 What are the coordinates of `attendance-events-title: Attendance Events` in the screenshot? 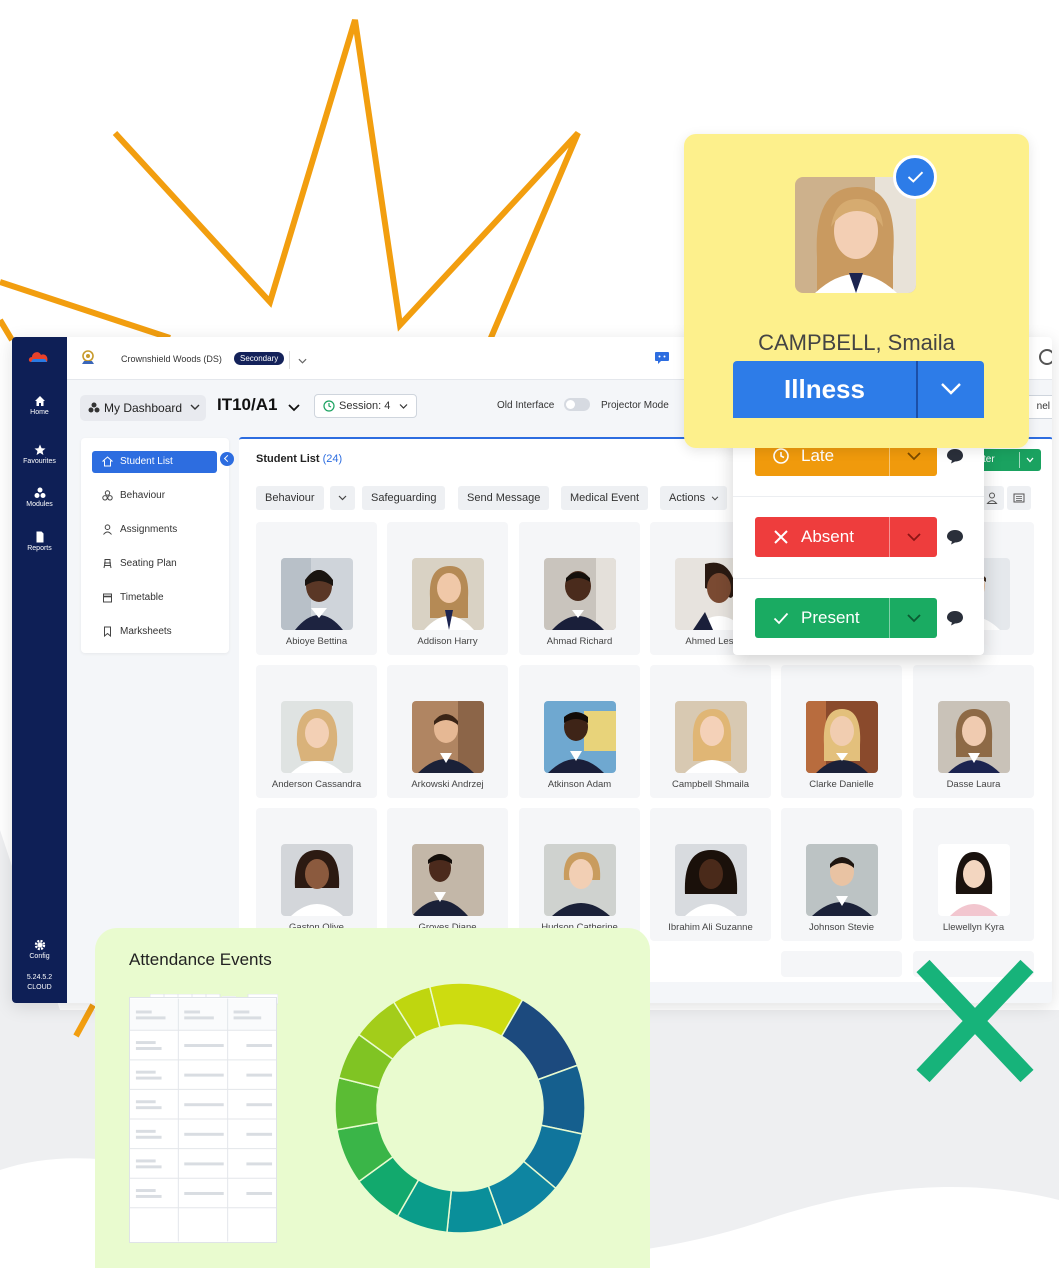 It's located at (200, 959).